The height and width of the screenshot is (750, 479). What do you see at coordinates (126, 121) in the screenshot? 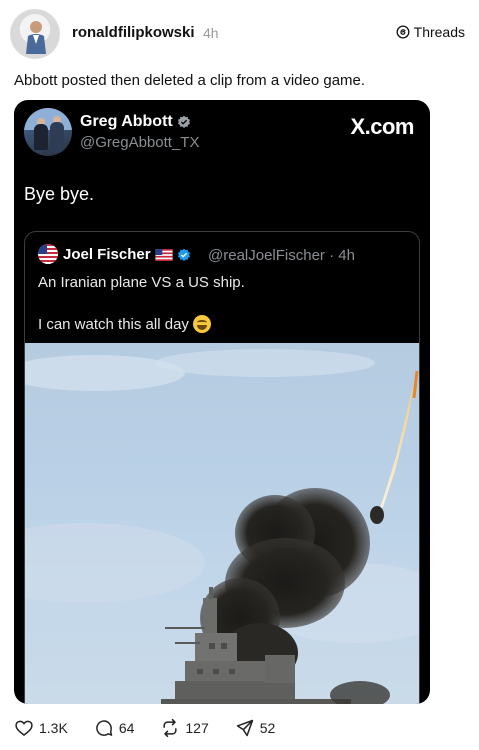
I see `tweet-author-name-text: Greg Abbott` at bounding box center [126, 121].